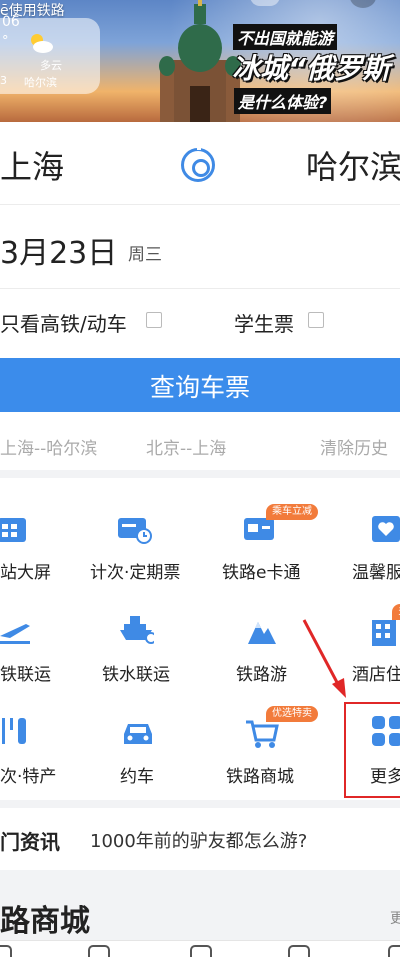  What do you see at coordinates (28, 774) in the screenshot?
I see `service-label: 次·特产` at bounding box center [28, 774].